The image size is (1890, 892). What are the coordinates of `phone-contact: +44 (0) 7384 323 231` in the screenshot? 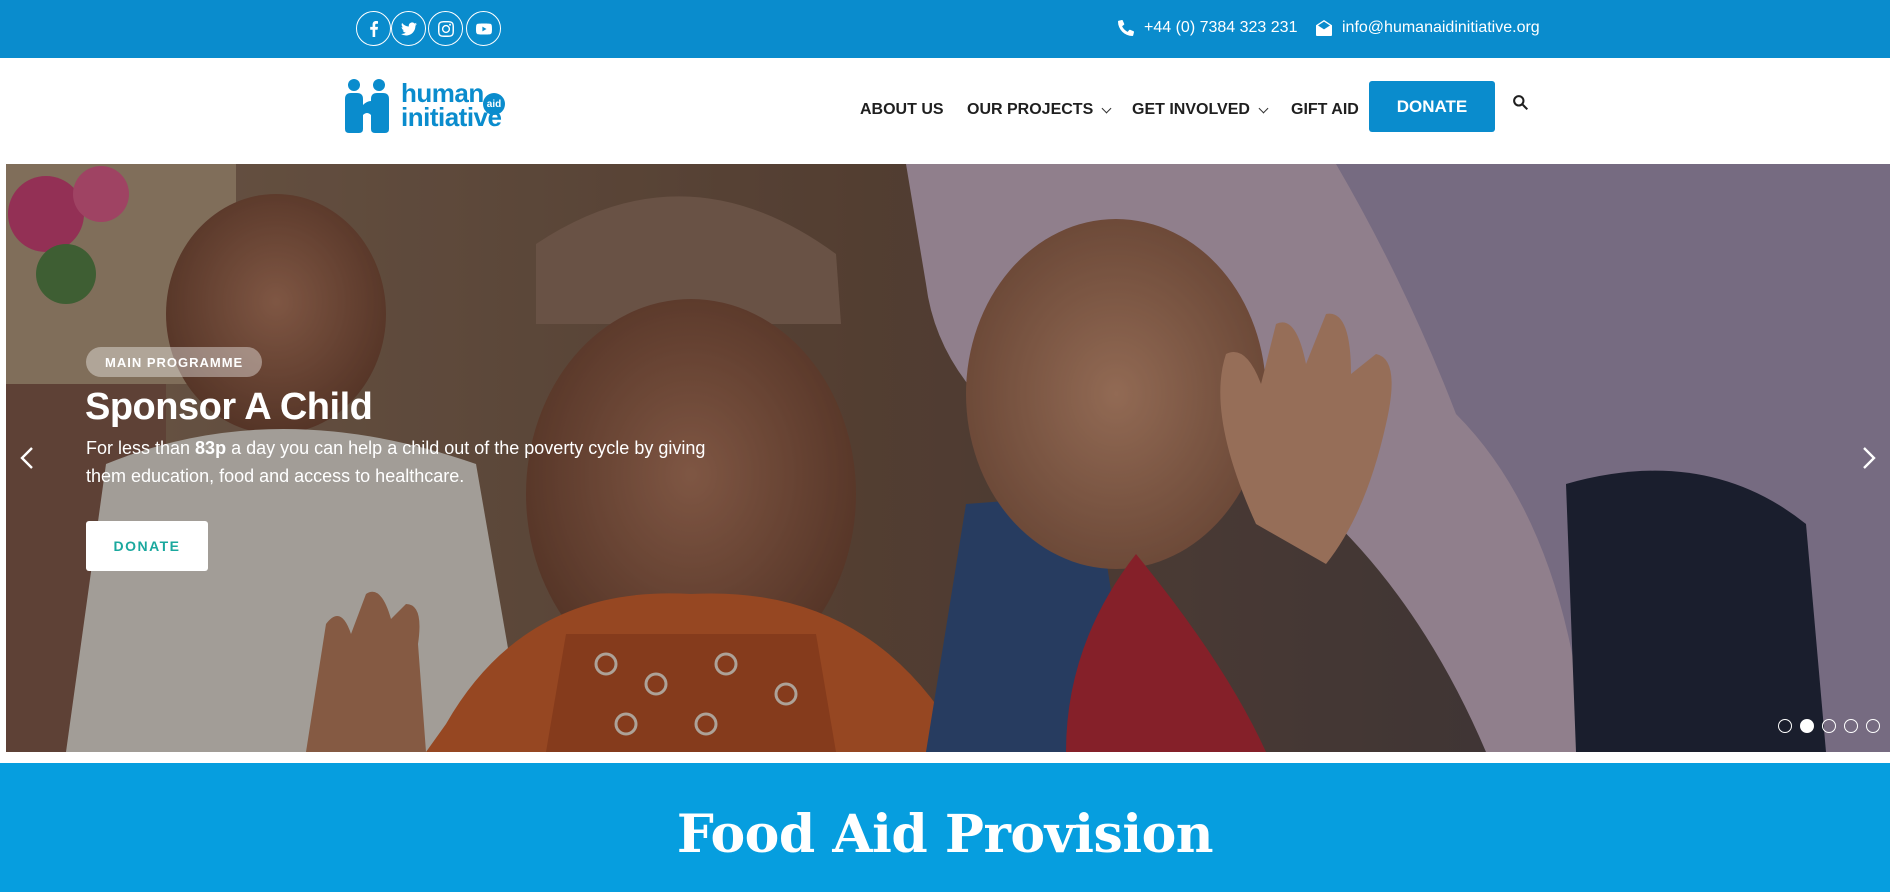 It's located at (1207, 28).